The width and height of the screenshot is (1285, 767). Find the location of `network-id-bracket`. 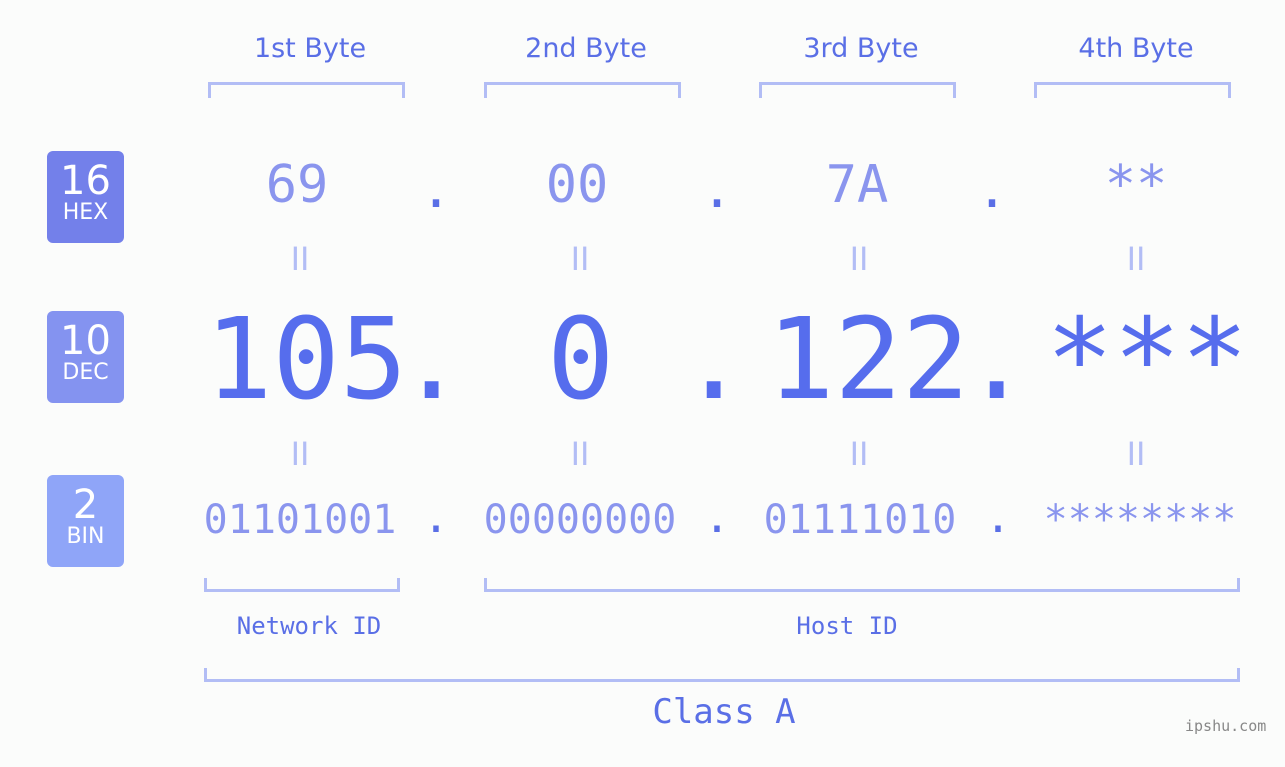

network-id-bracket is located at coordinates (302, 585).